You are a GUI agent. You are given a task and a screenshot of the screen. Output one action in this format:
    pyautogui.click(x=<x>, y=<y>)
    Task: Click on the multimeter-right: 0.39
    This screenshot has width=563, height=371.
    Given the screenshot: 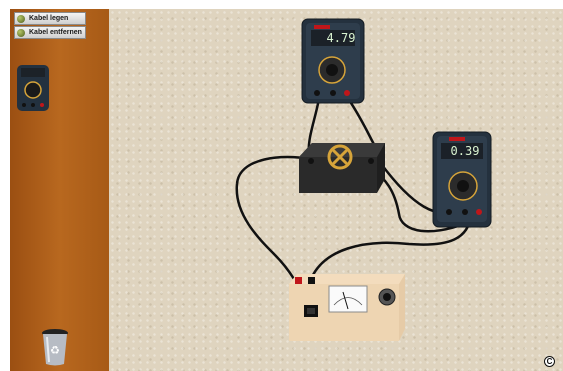 What is the action you would take?
    pyautogui.click(x=462, y=179)
    